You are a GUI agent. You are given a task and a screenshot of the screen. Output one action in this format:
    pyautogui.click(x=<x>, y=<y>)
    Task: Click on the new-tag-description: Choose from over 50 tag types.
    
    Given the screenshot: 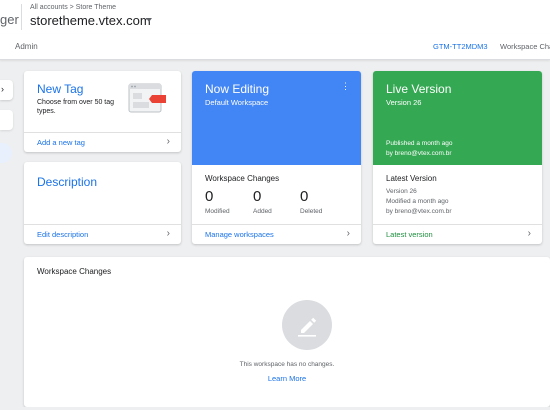 What is the action you would take?
    pyautogui.click(x=76, y=107)
    